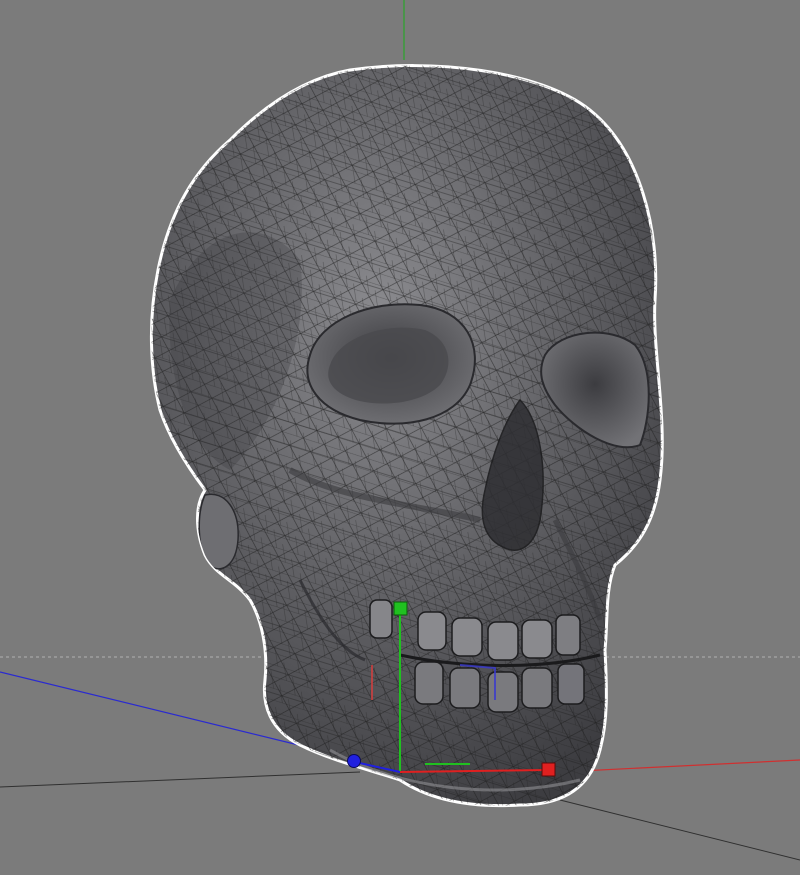 Image resolution: width=800 pixels, height=875 pixels. Describe the element at coordinates (400, 608) in the screenshot. I see `y-axis-handle-icon` at that location.